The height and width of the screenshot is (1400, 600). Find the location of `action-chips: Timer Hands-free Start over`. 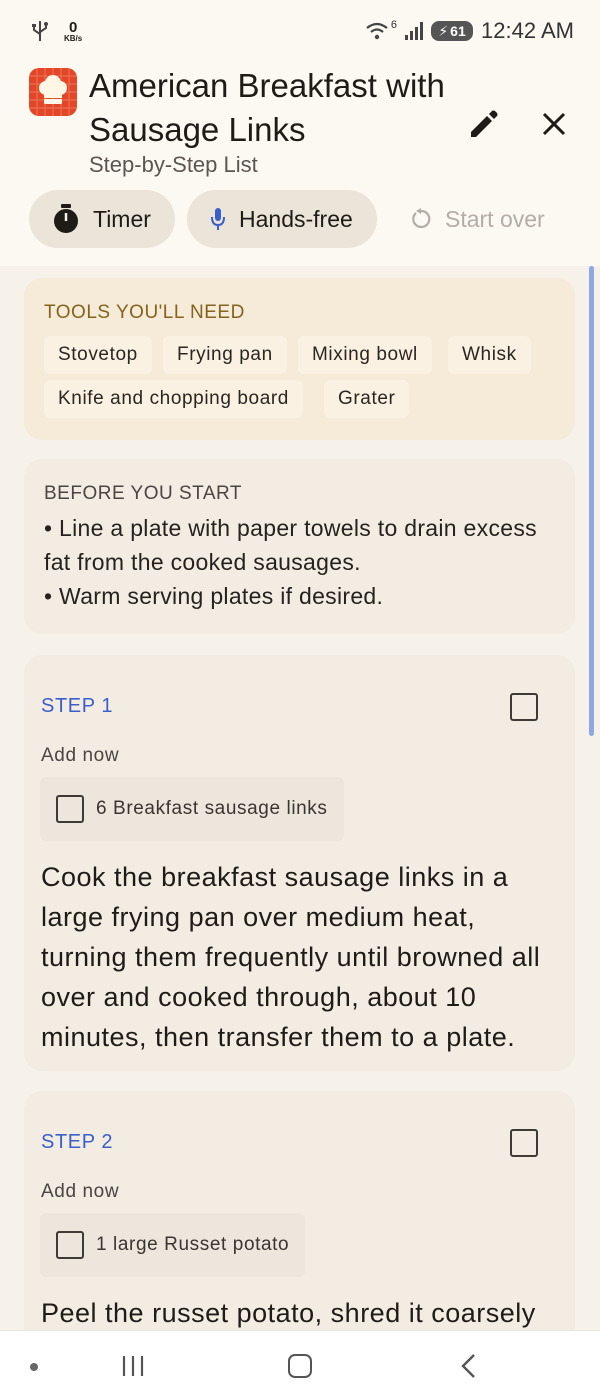

action-chips: Timer Hands-free Start over is located at coordinates (292, 219).